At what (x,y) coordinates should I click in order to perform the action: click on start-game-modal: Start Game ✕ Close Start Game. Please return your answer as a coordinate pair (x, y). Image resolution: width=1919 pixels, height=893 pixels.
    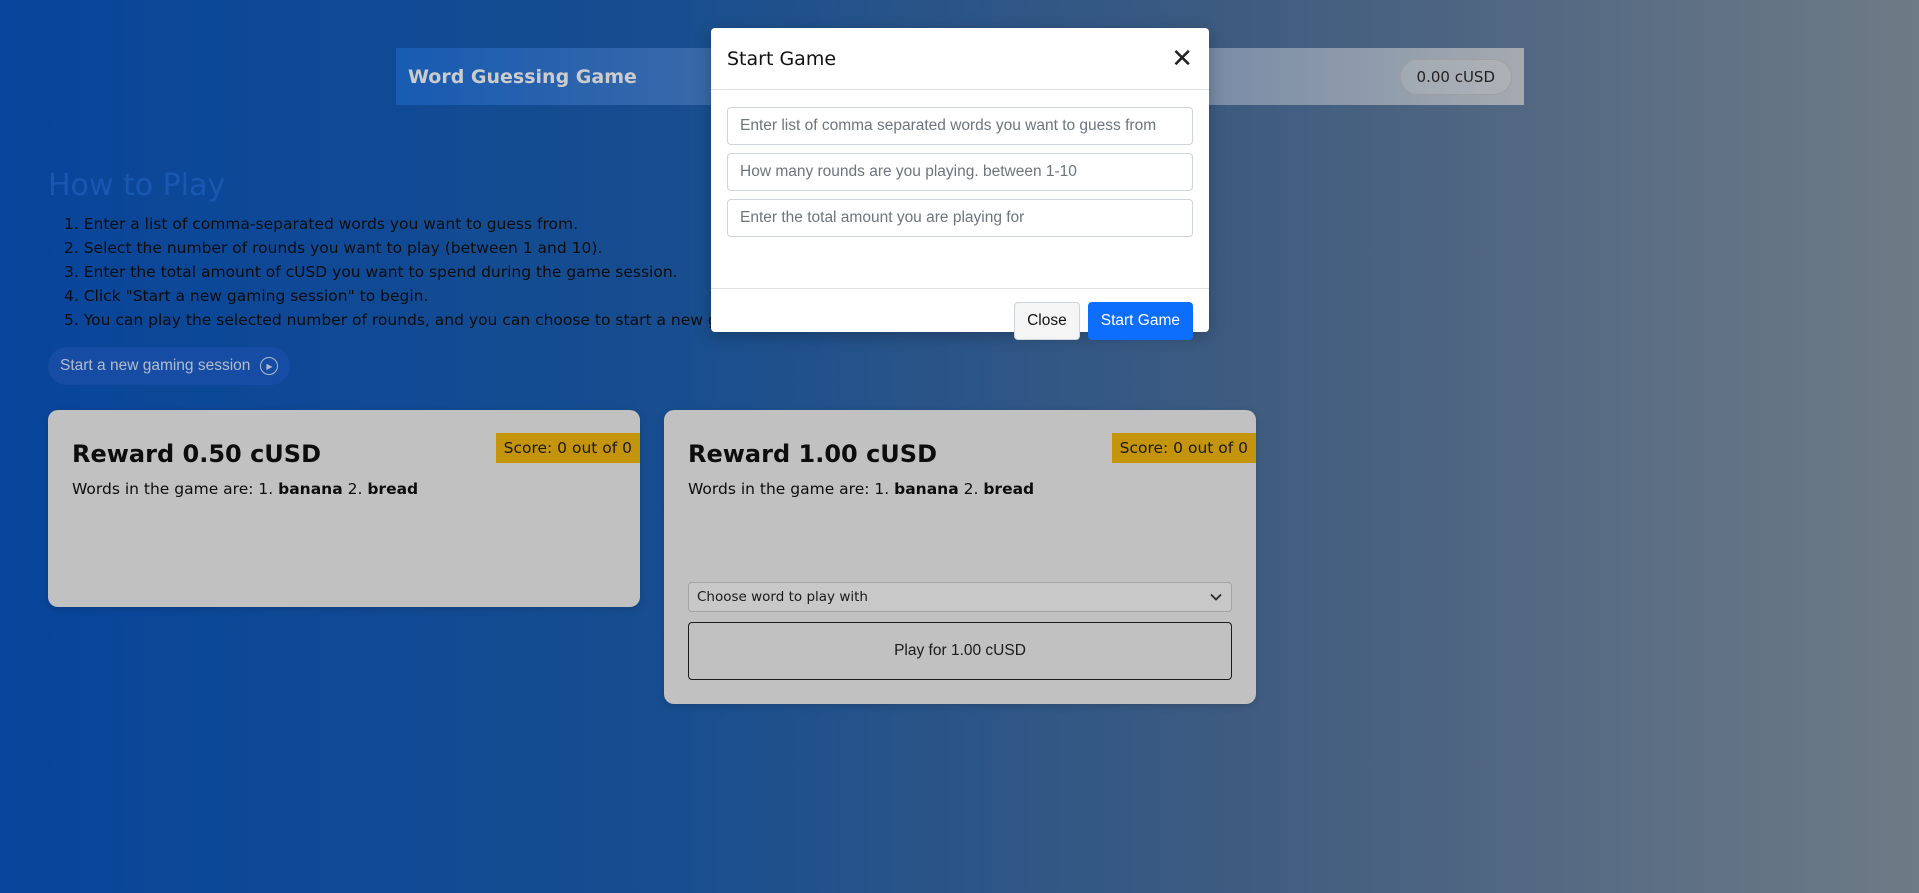
    Looking at the image, I should click on (960, 184).